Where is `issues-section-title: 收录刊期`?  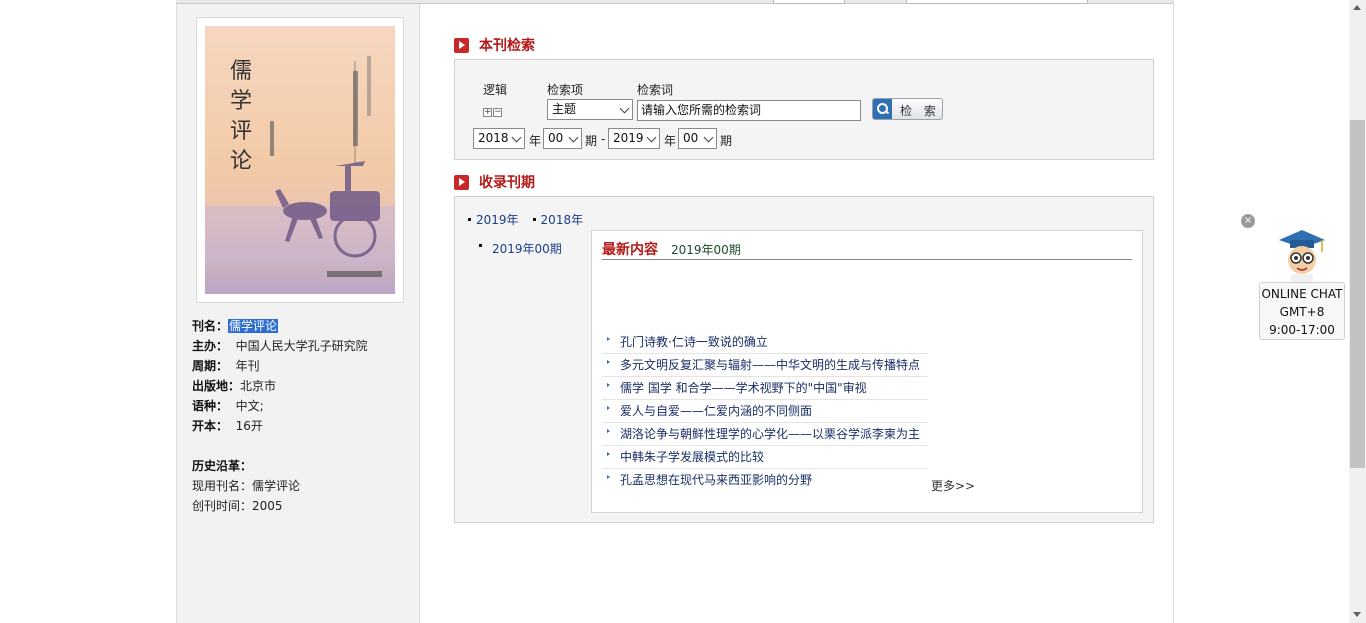 issues-section-title: 收录刊期 is located at coordinates (494, 182).